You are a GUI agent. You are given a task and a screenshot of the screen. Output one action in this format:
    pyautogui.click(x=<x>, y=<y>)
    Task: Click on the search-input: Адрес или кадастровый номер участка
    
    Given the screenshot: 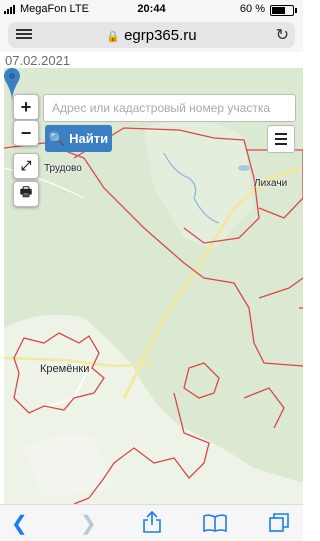 What is the action you would take?
    pyautogui.click(x=169, y=108)
    